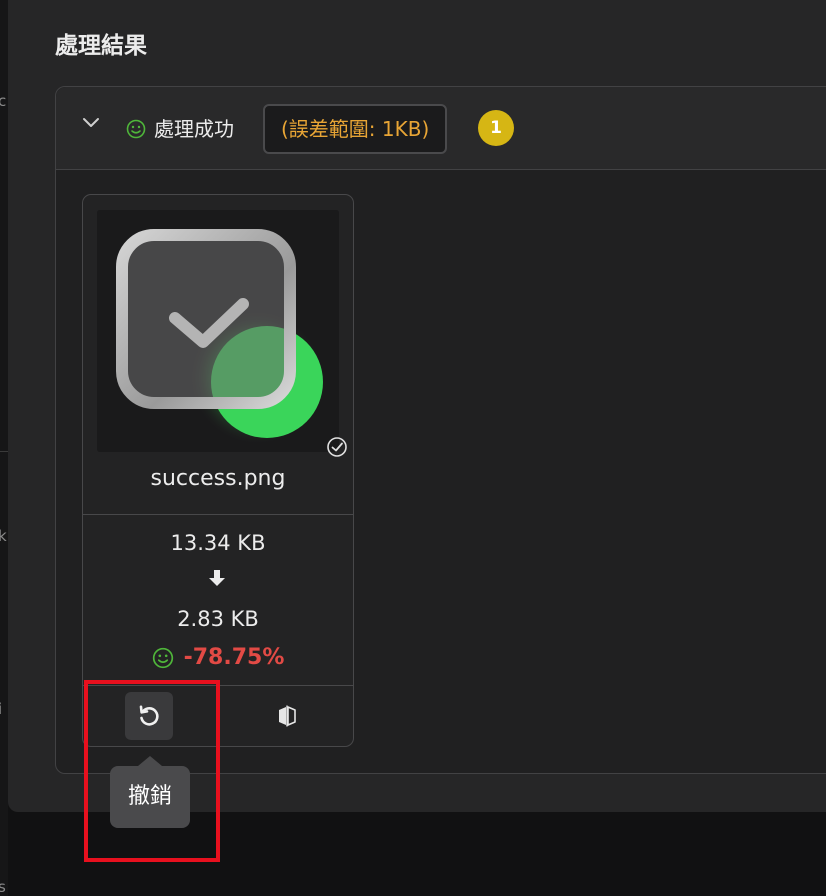  I want to click on card-divider, so click(218, 514).